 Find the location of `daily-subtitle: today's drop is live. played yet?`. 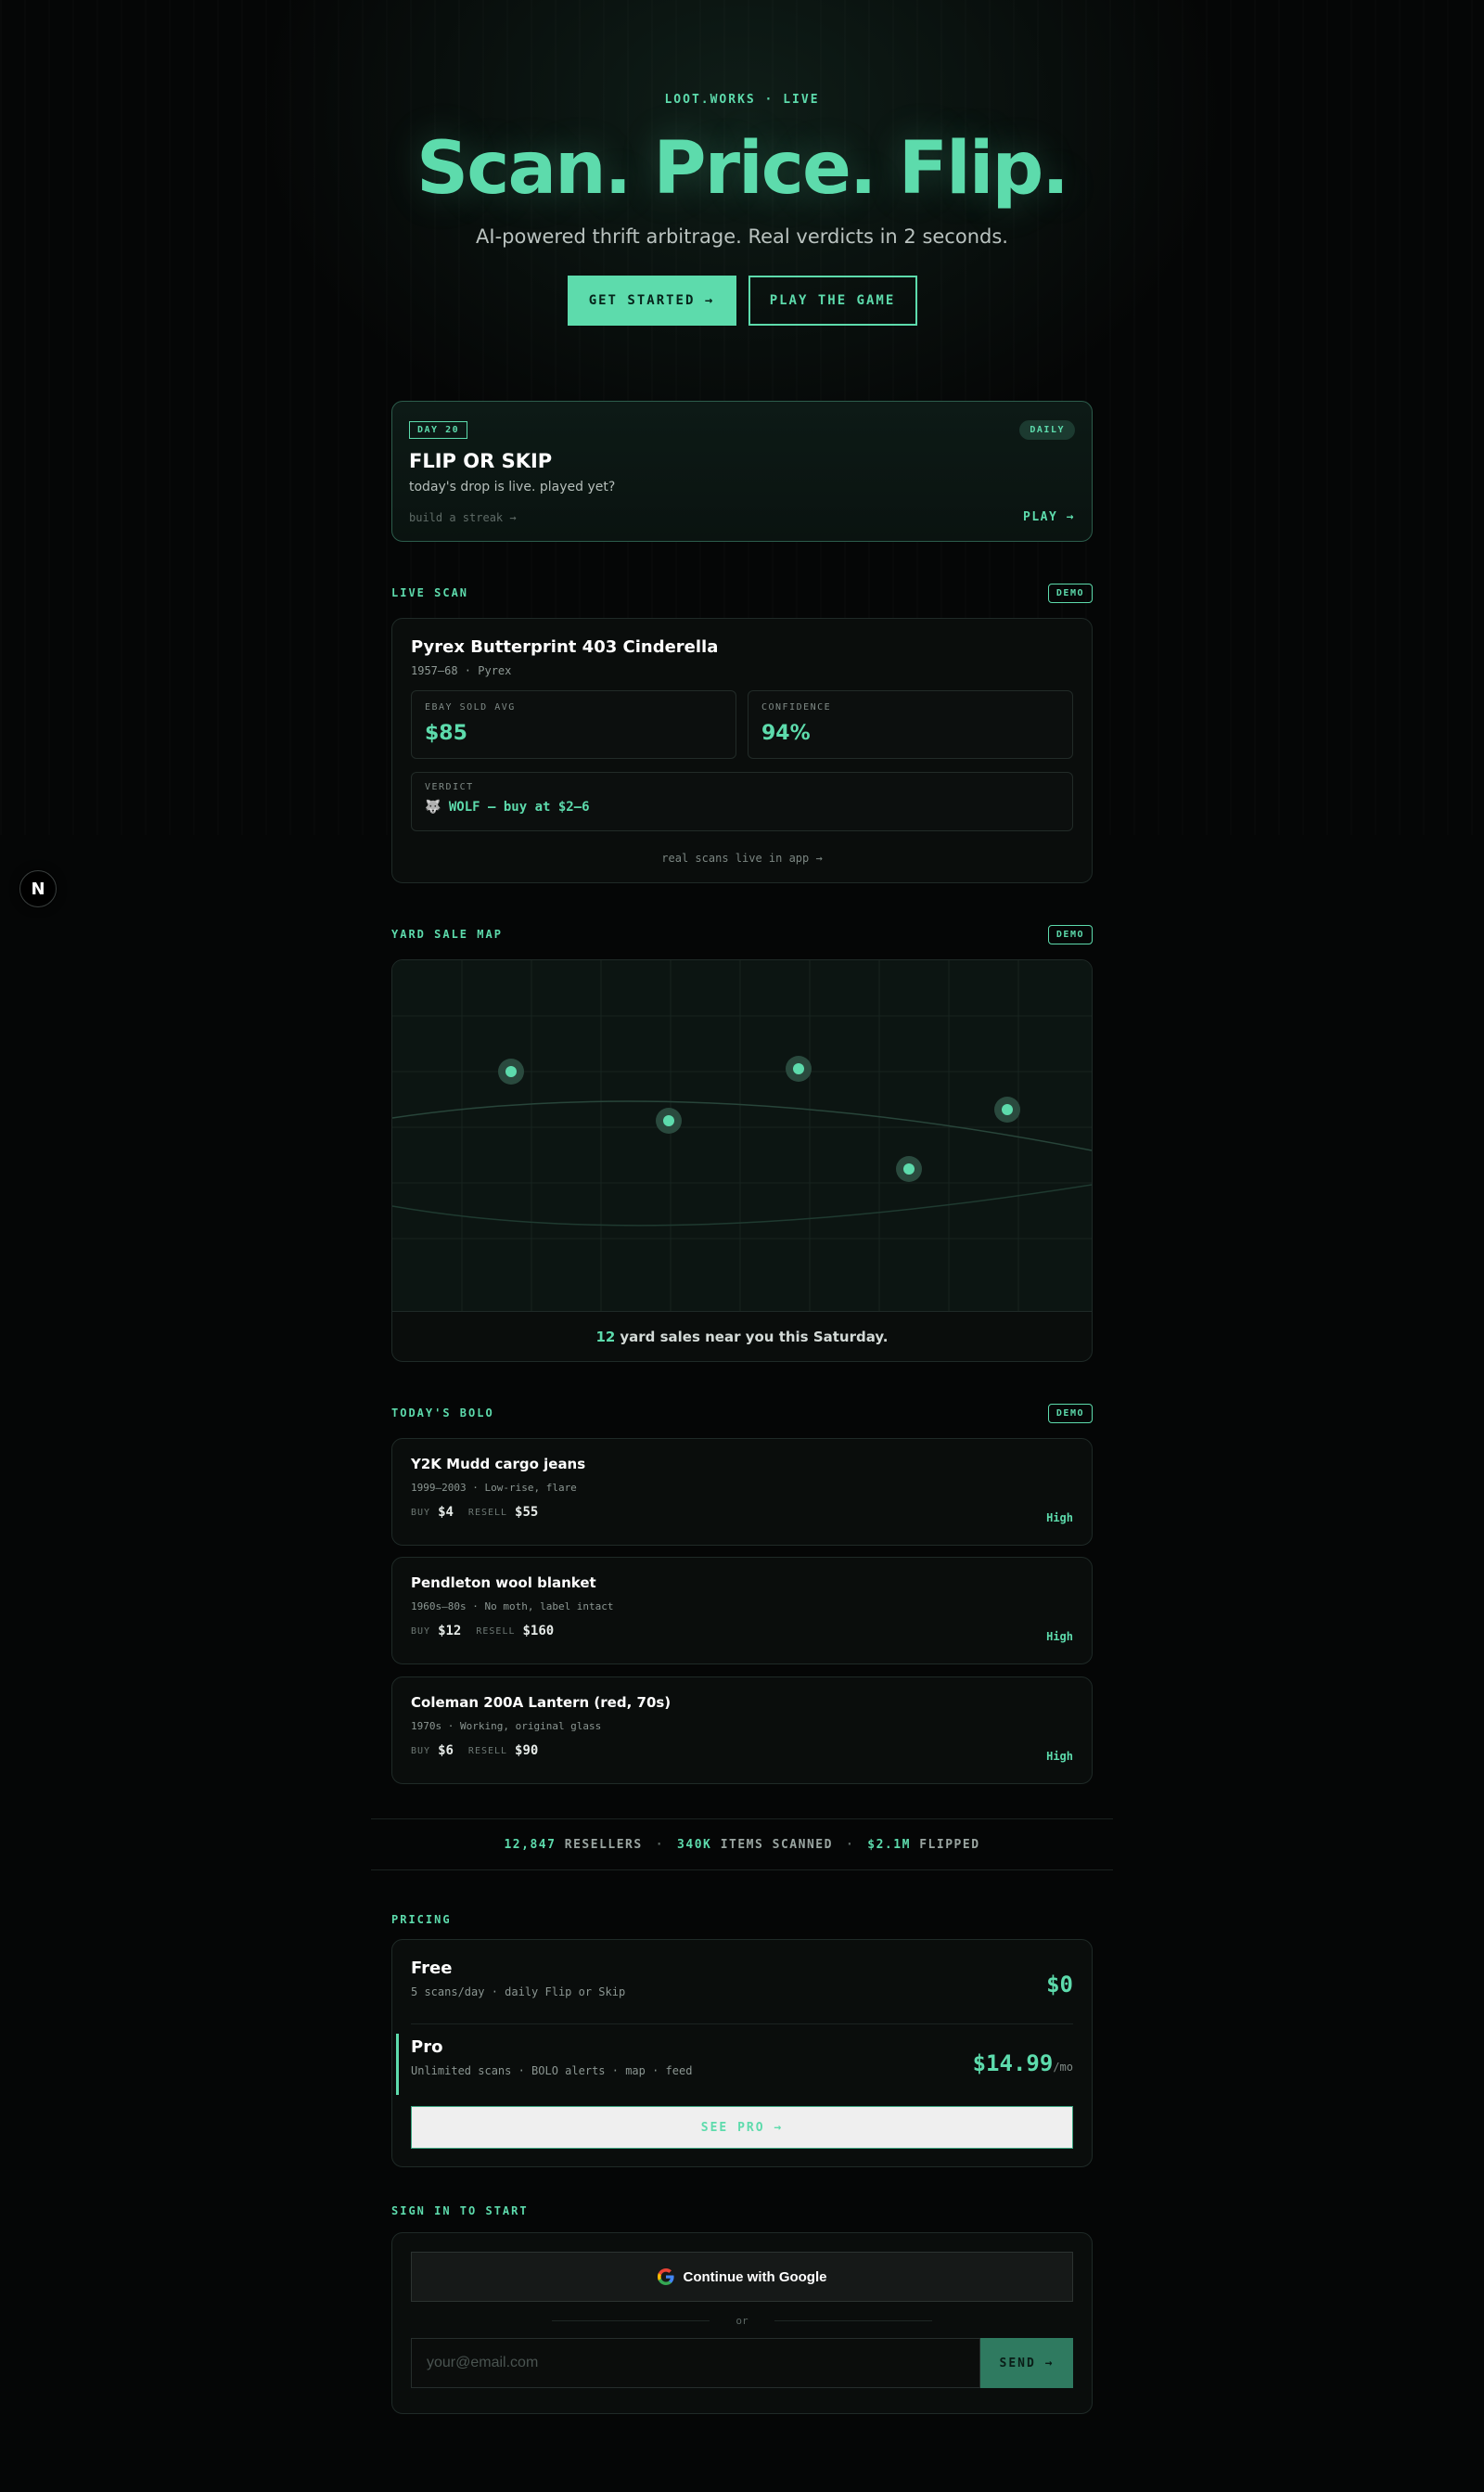

daily-subtitle: today's drop is live. played yet? is located at coordinates (512, 487).